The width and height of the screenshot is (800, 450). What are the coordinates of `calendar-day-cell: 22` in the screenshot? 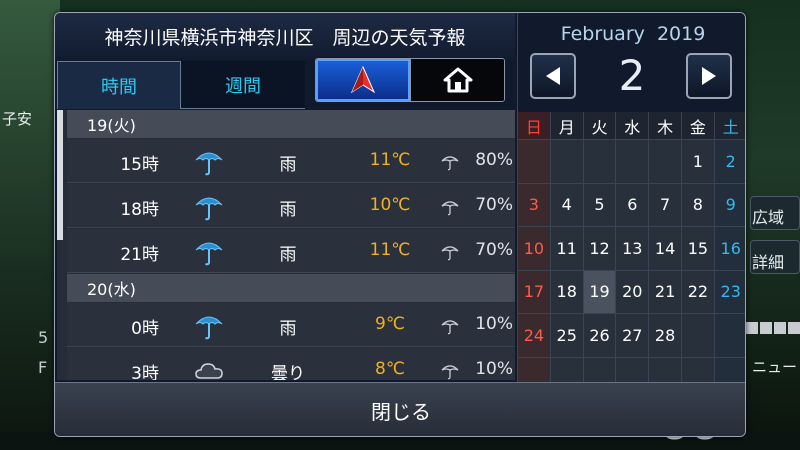 It's located at (698, 292).